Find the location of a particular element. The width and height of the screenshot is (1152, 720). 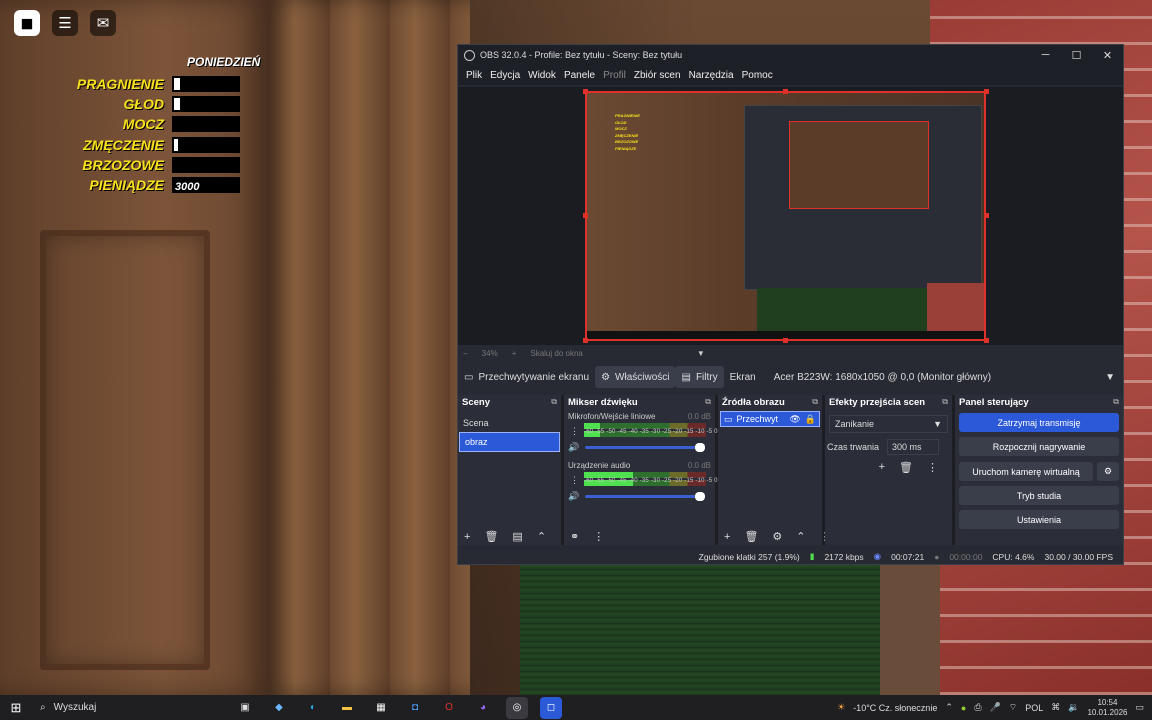

chevron-down-icon: ▼ is located at coordinates (701, 353).